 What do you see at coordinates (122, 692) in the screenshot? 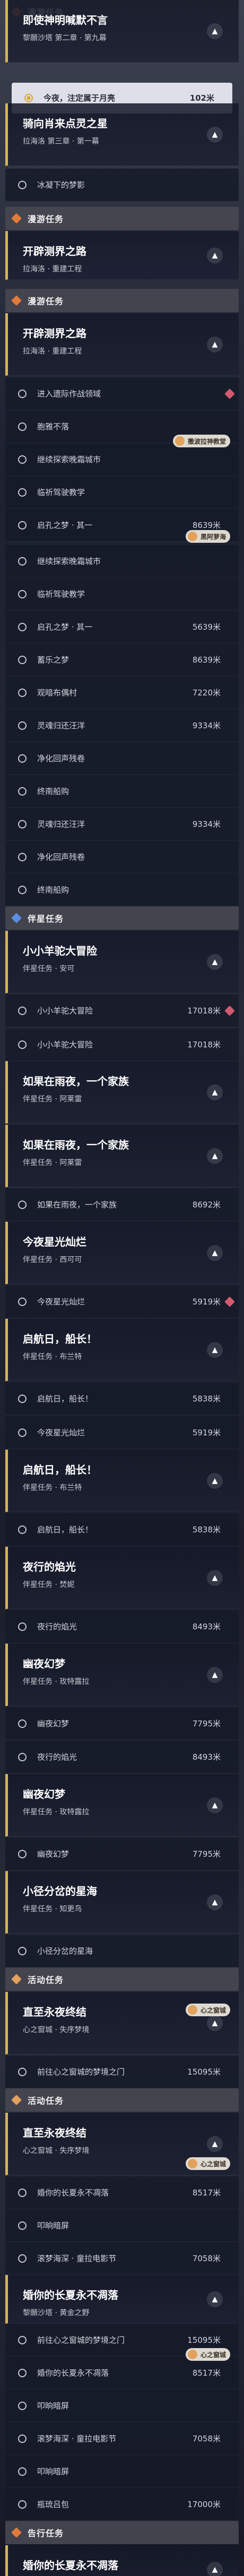
I see `quest-step: 观暗布偶村 7220米` at bounding box center [122, 692].